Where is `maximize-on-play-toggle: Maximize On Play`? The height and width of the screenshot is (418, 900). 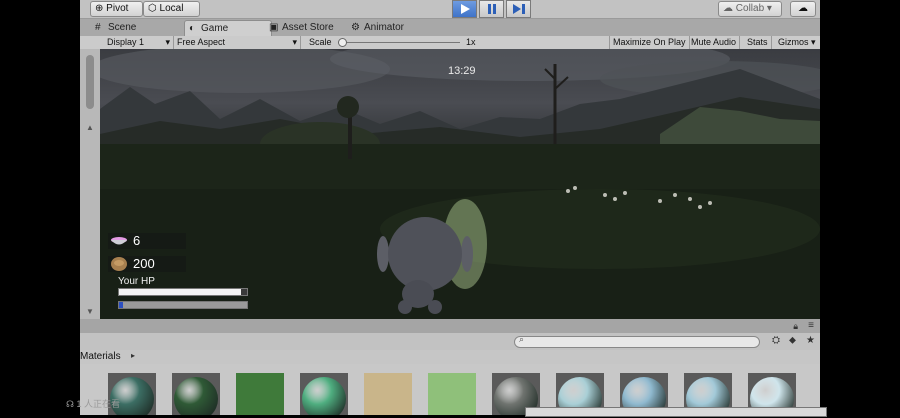
maximize-on-play-toggle: Maximize On Play is located at coordinates (649, 42).